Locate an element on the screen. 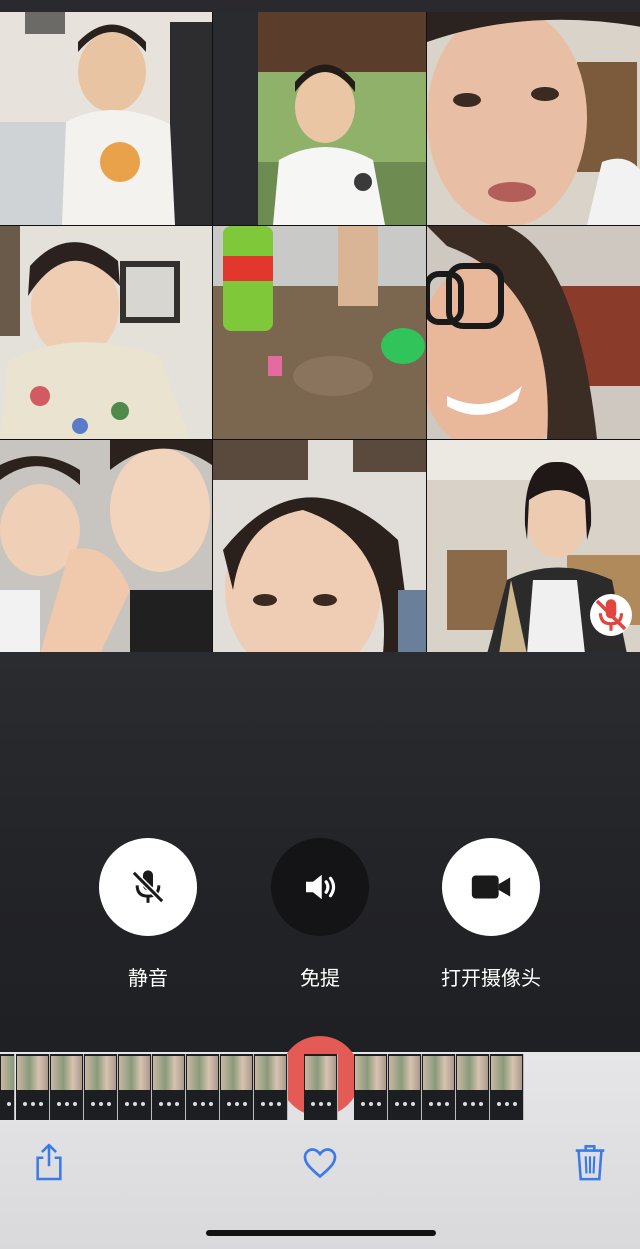 This screenshot has height=1249, width=640. trash-icon is located at coordinates (590, 1162).